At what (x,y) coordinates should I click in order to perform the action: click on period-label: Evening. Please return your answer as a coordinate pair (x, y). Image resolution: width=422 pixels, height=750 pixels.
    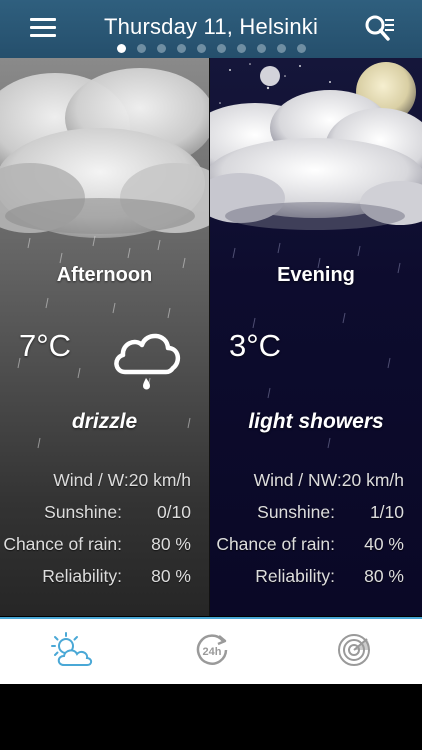
    Looking at the image, I should click on (316, 275).